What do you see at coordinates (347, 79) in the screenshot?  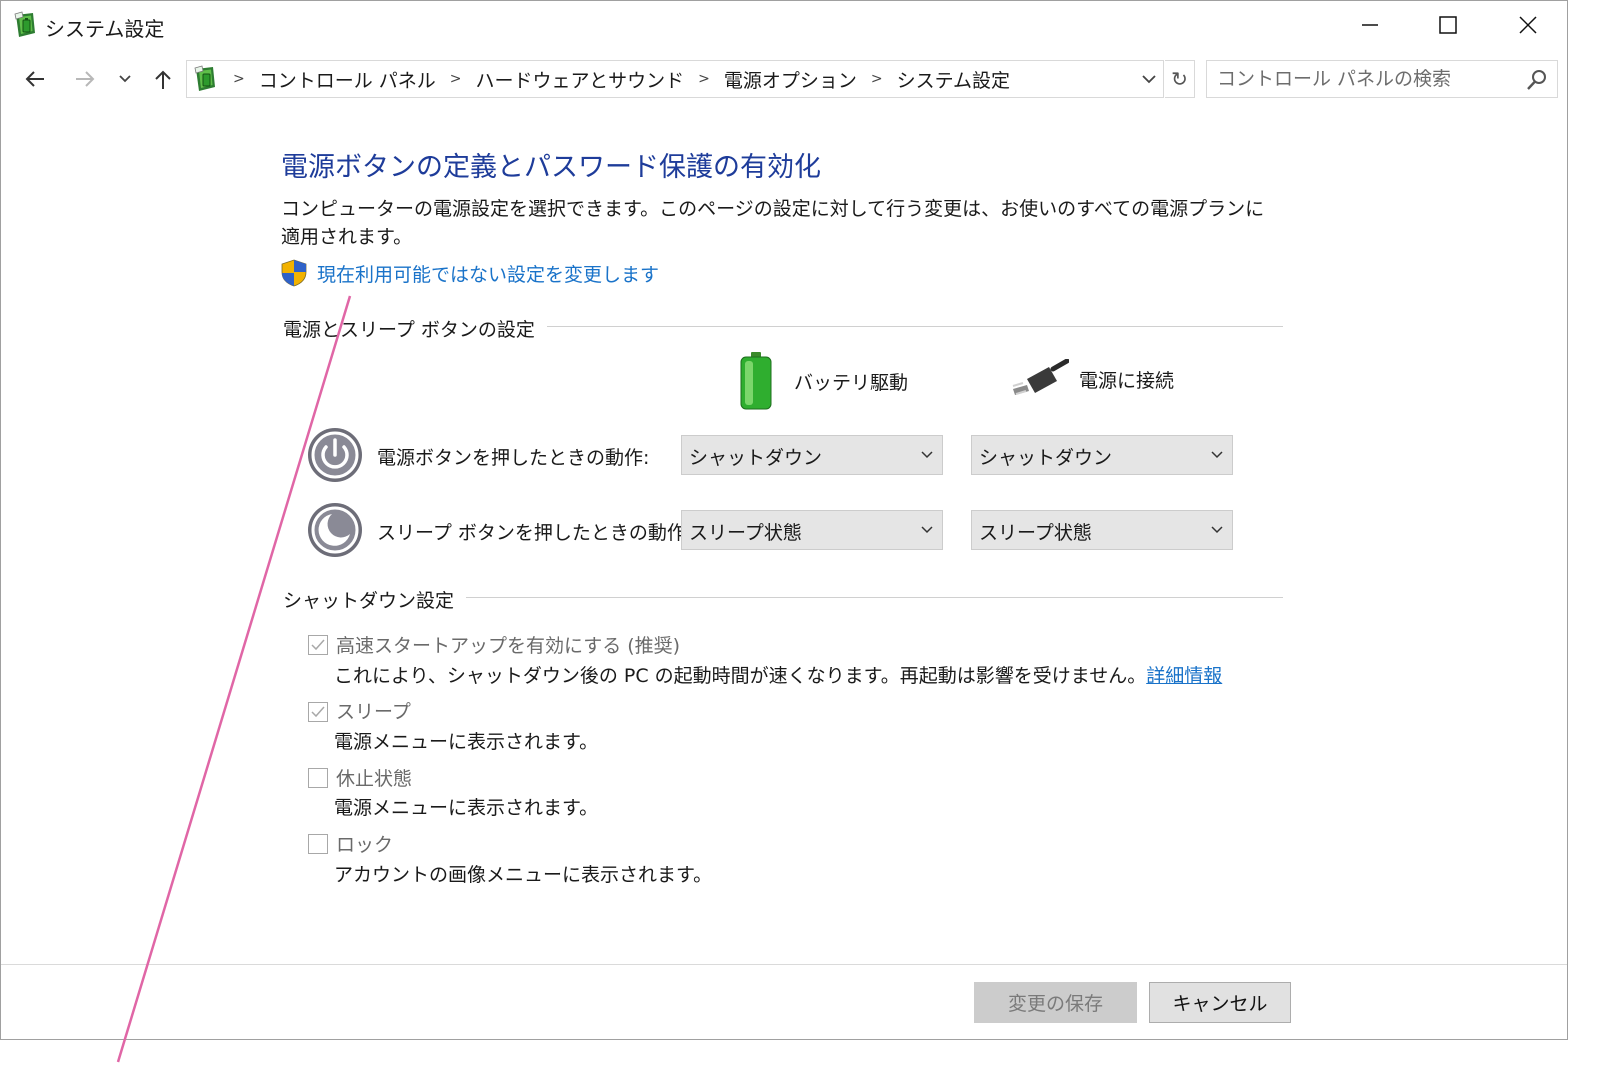 I see `breadcrumb-item-control-panel: コントロール パネル` at bounding box center [347, 79].